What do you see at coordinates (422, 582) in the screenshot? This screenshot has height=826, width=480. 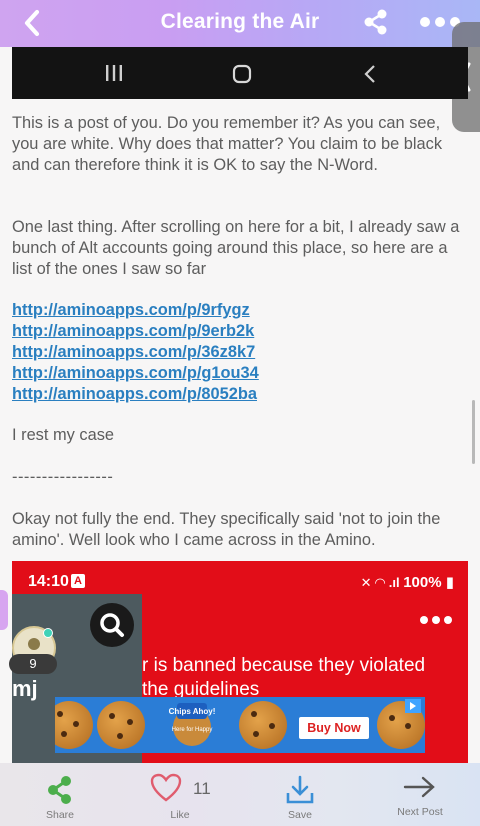 I see `battery-percent: 100%` at bounding box center [422, 582].